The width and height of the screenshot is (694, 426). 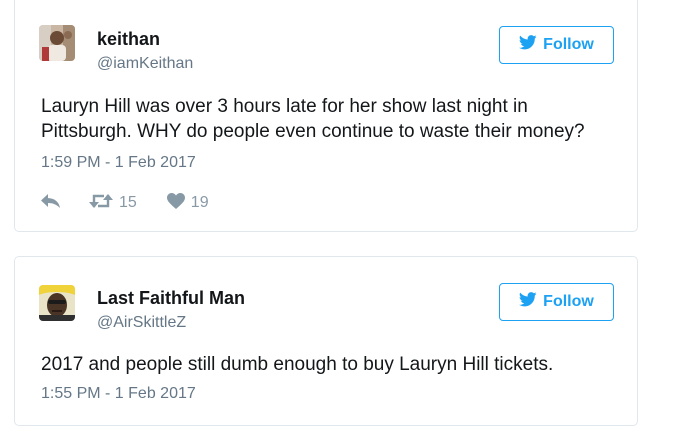 I want to click on user-handle: @iamKeithan, so click(x=145, y=64).